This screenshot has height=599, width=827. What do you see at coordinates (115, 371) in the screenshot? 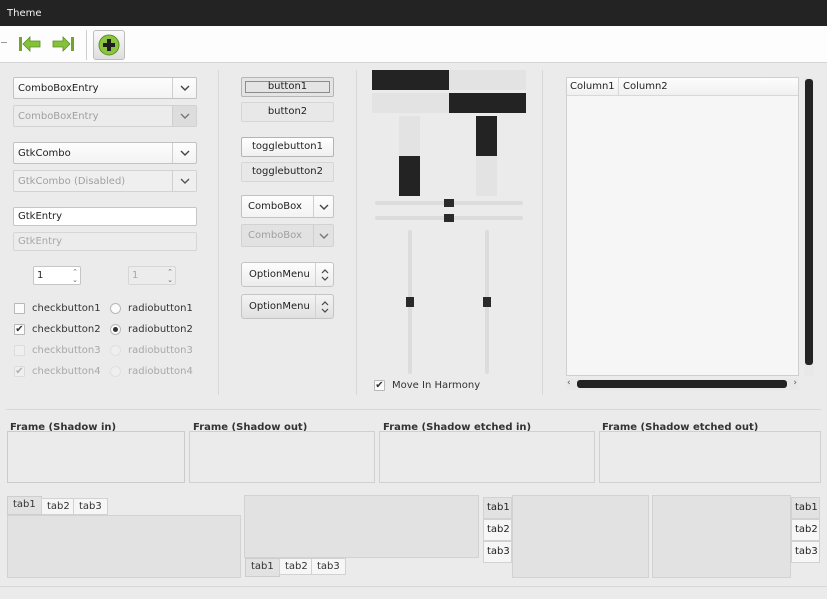
I see `radiobutton4-circle` at bounding box center [115, 371].